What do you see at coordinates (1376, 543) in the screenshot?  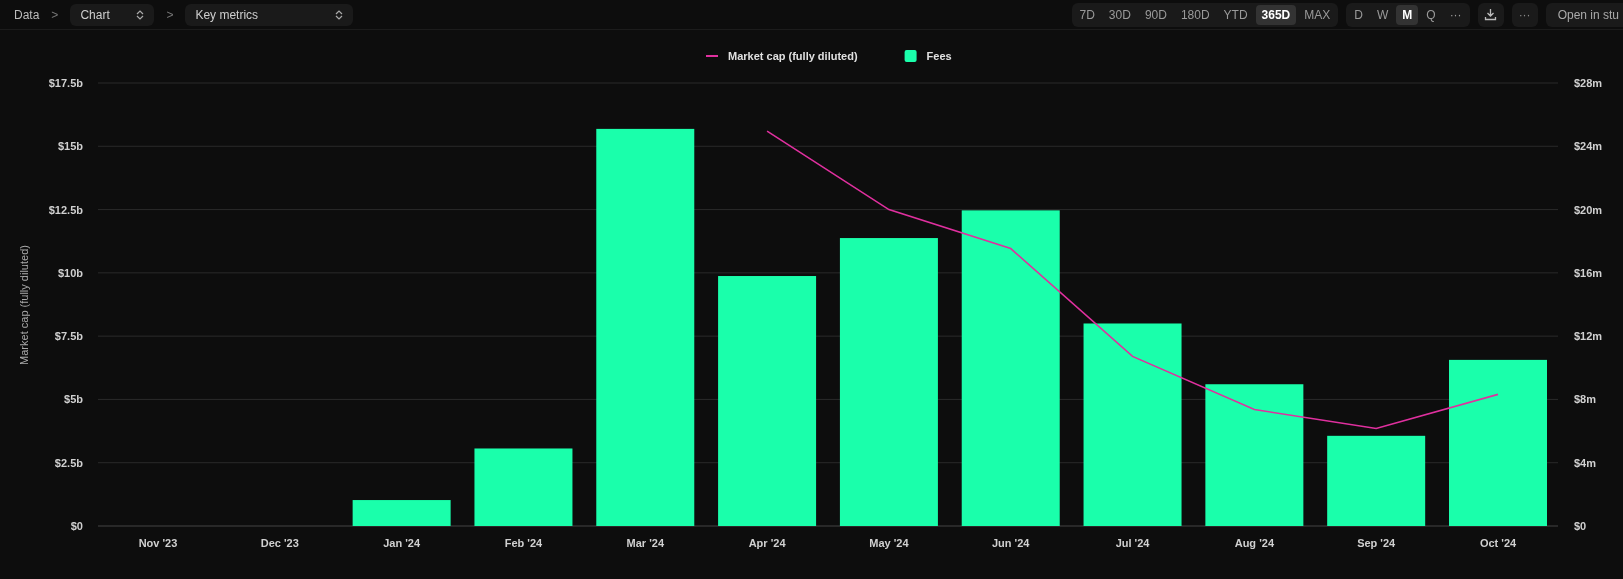 I see `axis-tick-label: Sep '24` at bounding box center [1376, 543].